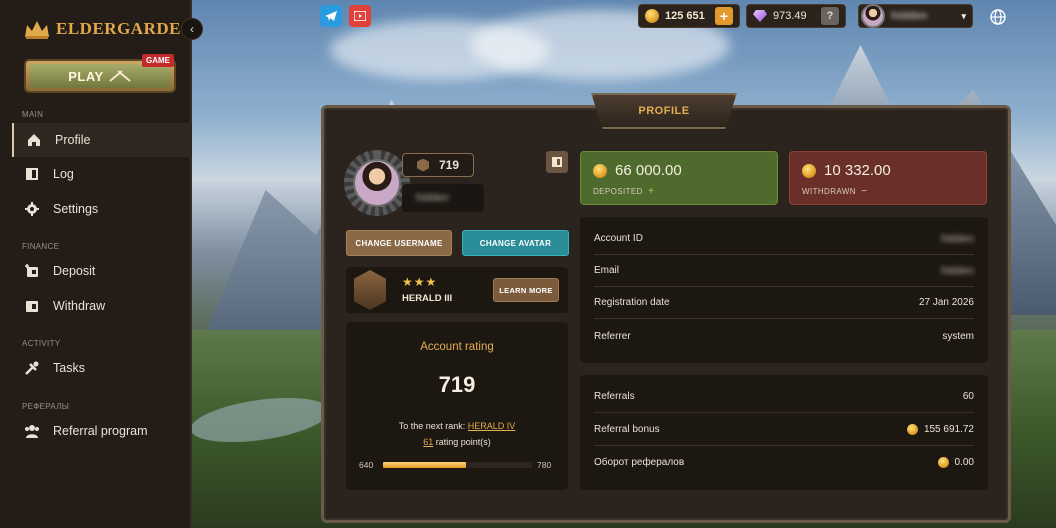 This screenshot has width=1056, height=528. What do you see at coordinates (366, 465) in the screenshot?
I see `progress-min: 640` at bounding box center [366, 465].